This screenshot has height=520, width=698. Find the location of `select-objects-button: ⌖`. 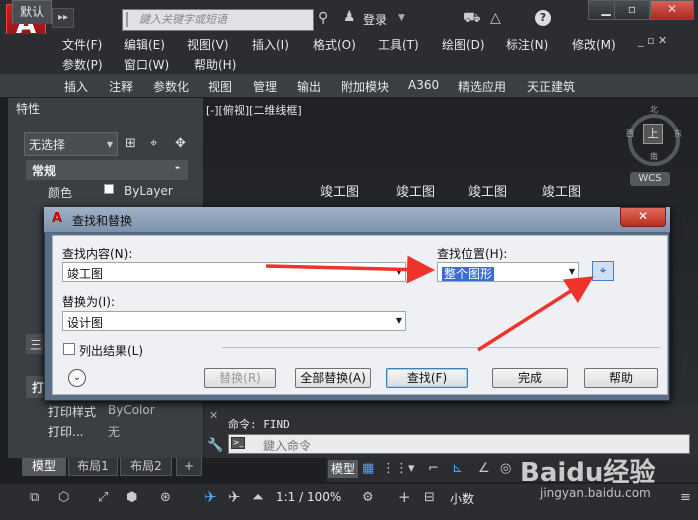

select-objects-button: ⌖ is located at coordinates (603, 271).